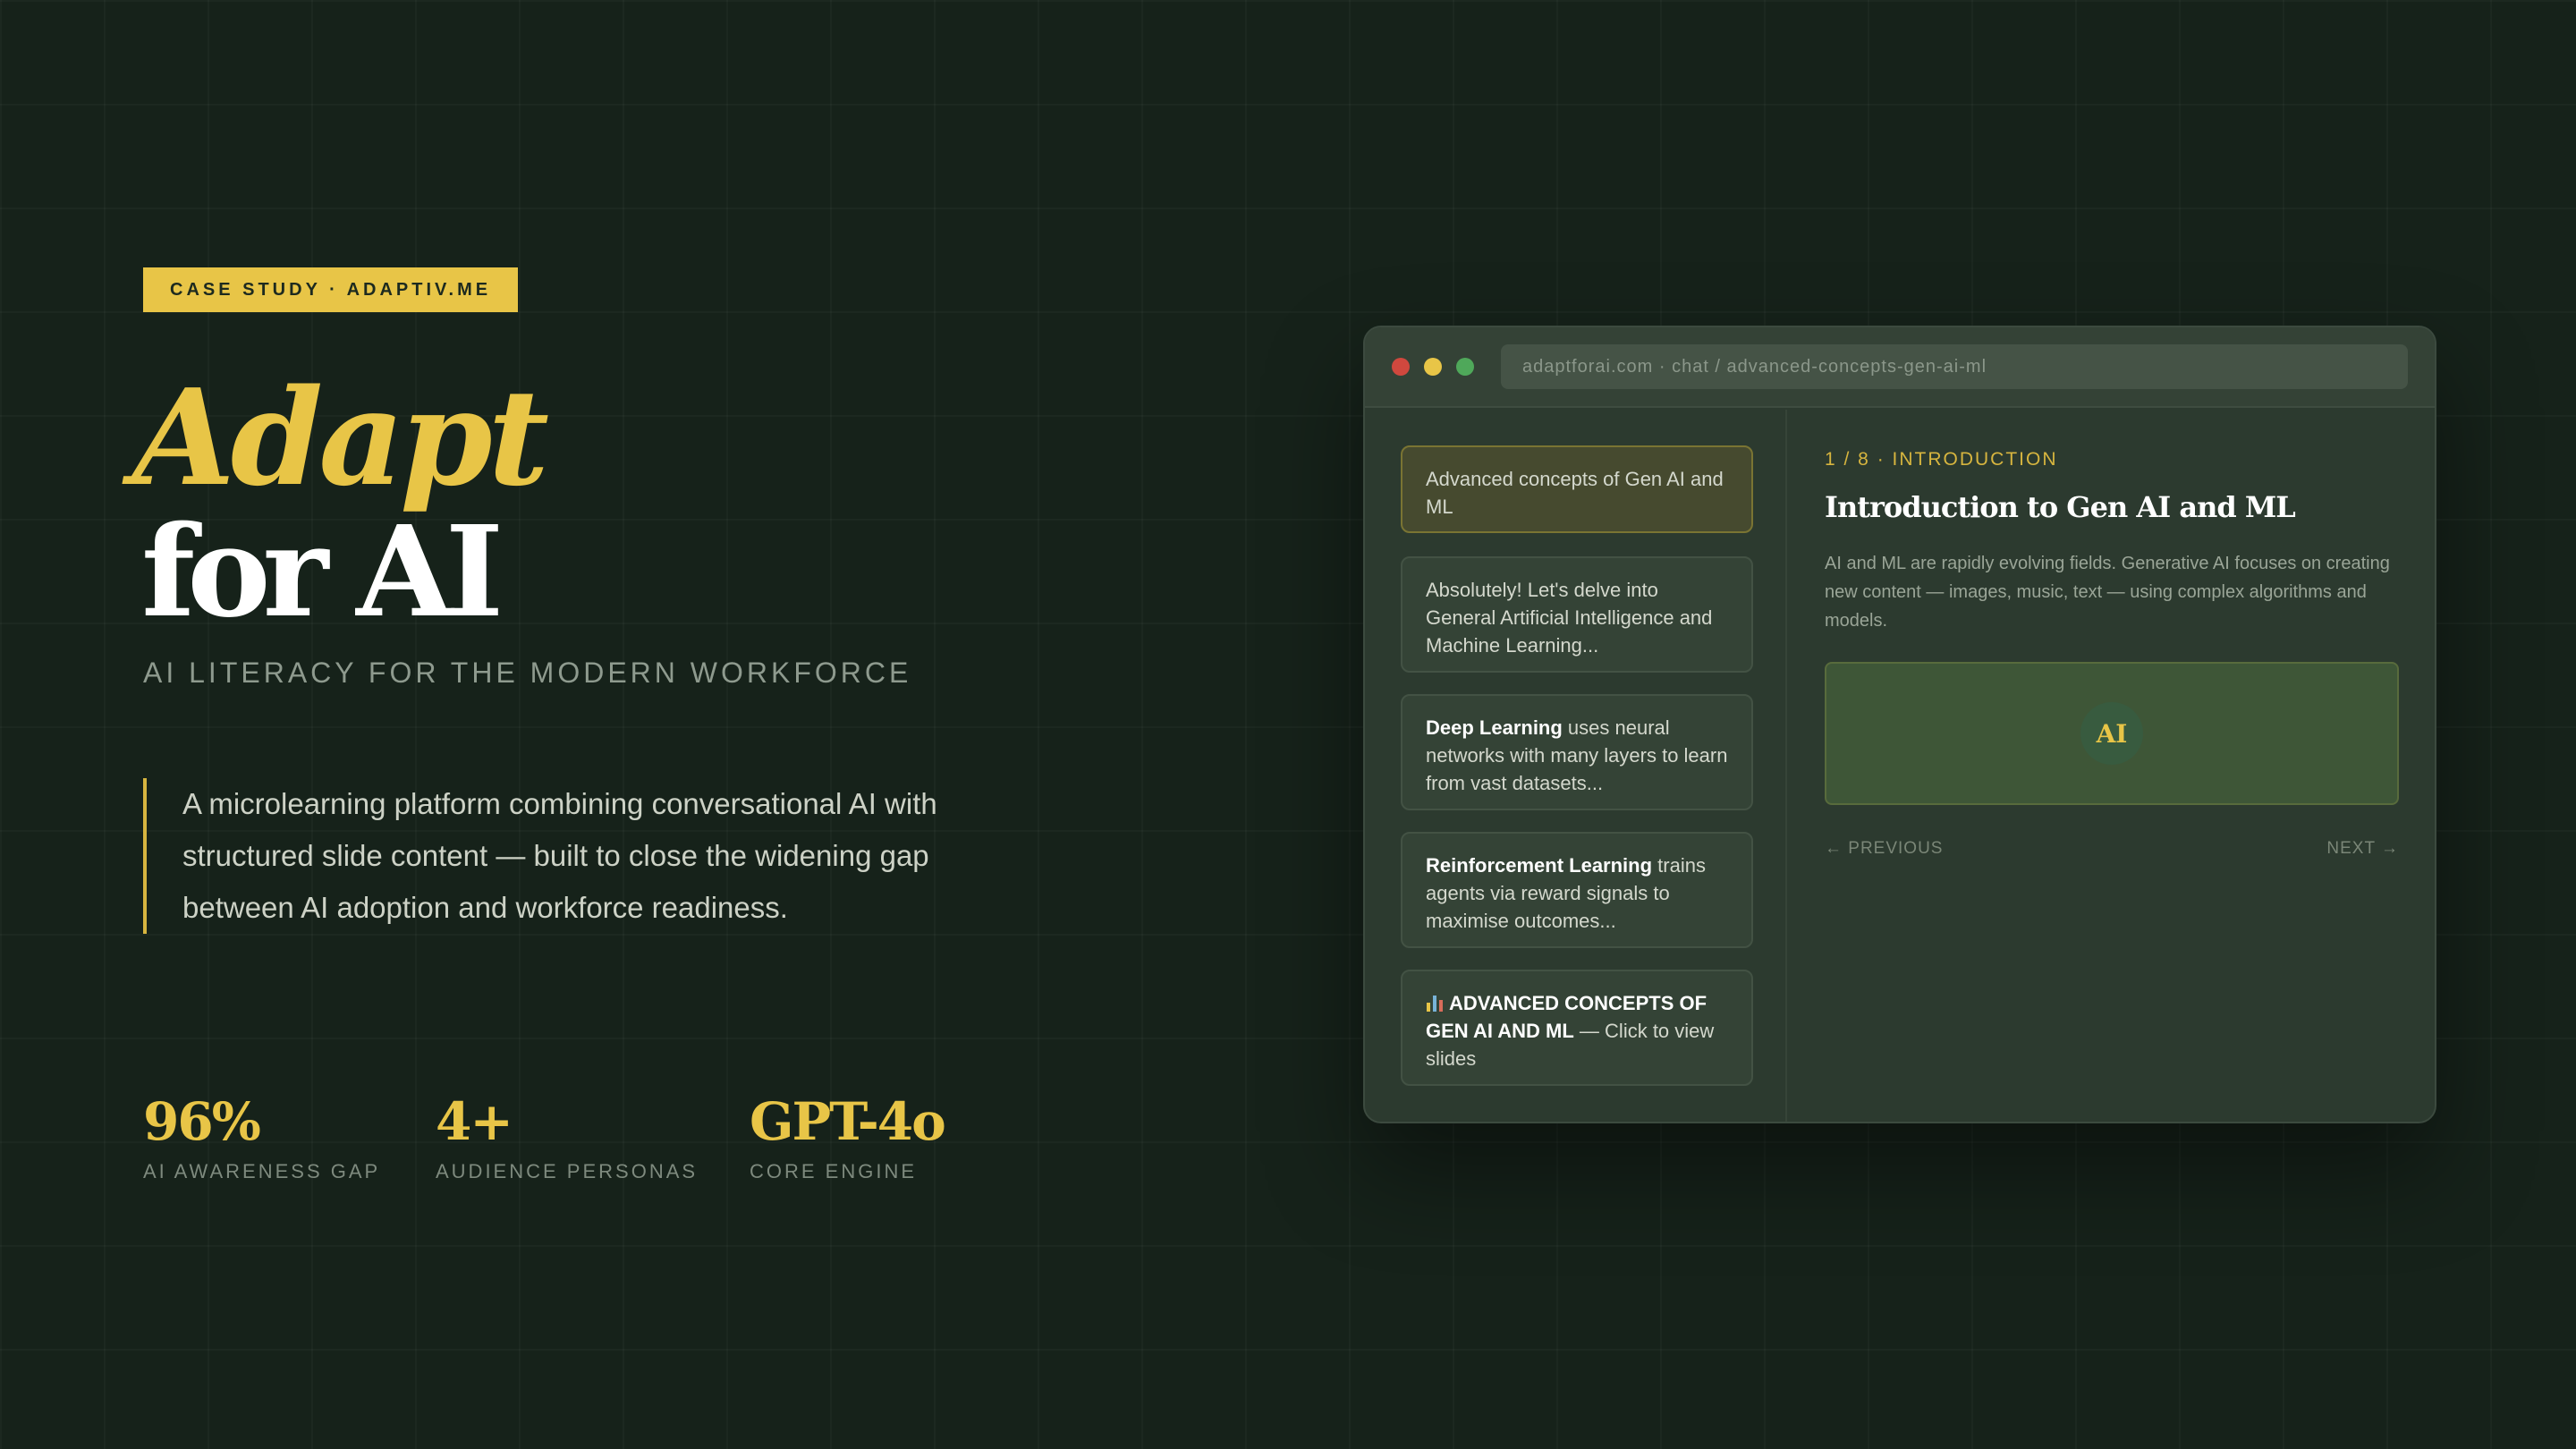  I want to click on chat-message-text: Advanced concepts of Gen AI and ML, so click(1575, 493).